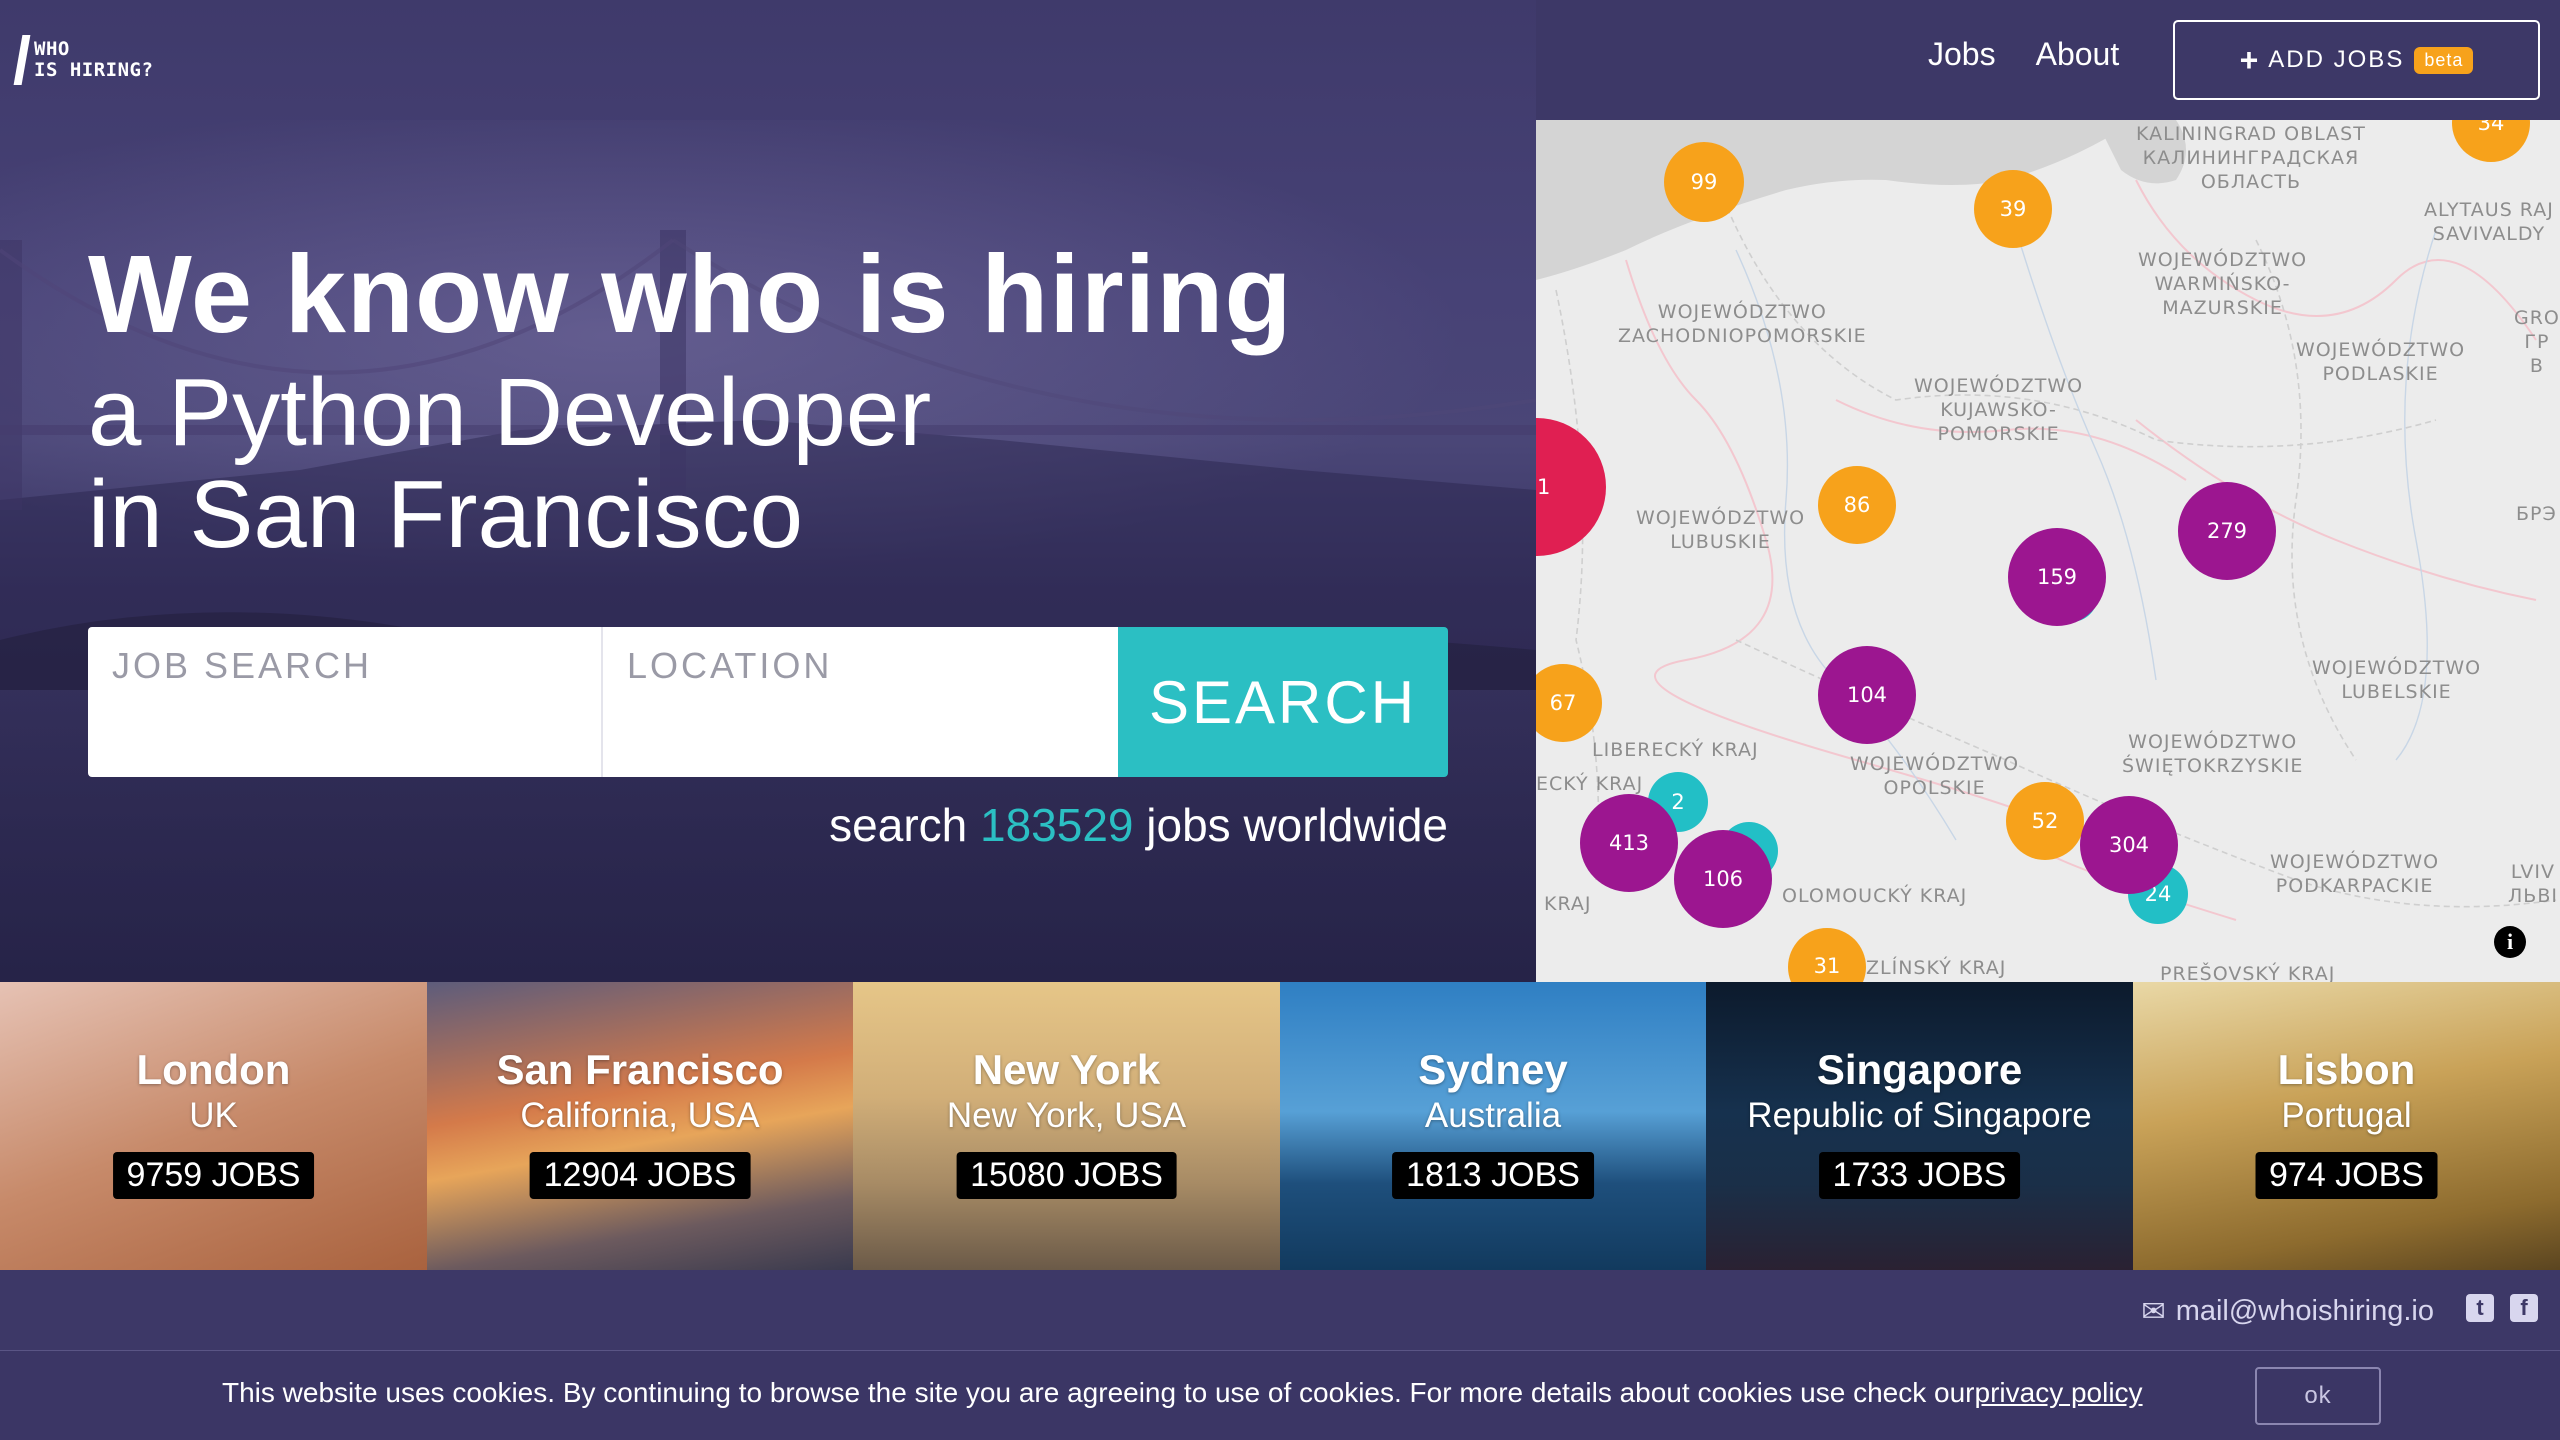 The image size is (2560, 1440). What do you see at coordinates (2480, 1308) in the screenshot?
I see `twitter-icon: t` at bounding box center [2480, 1308].